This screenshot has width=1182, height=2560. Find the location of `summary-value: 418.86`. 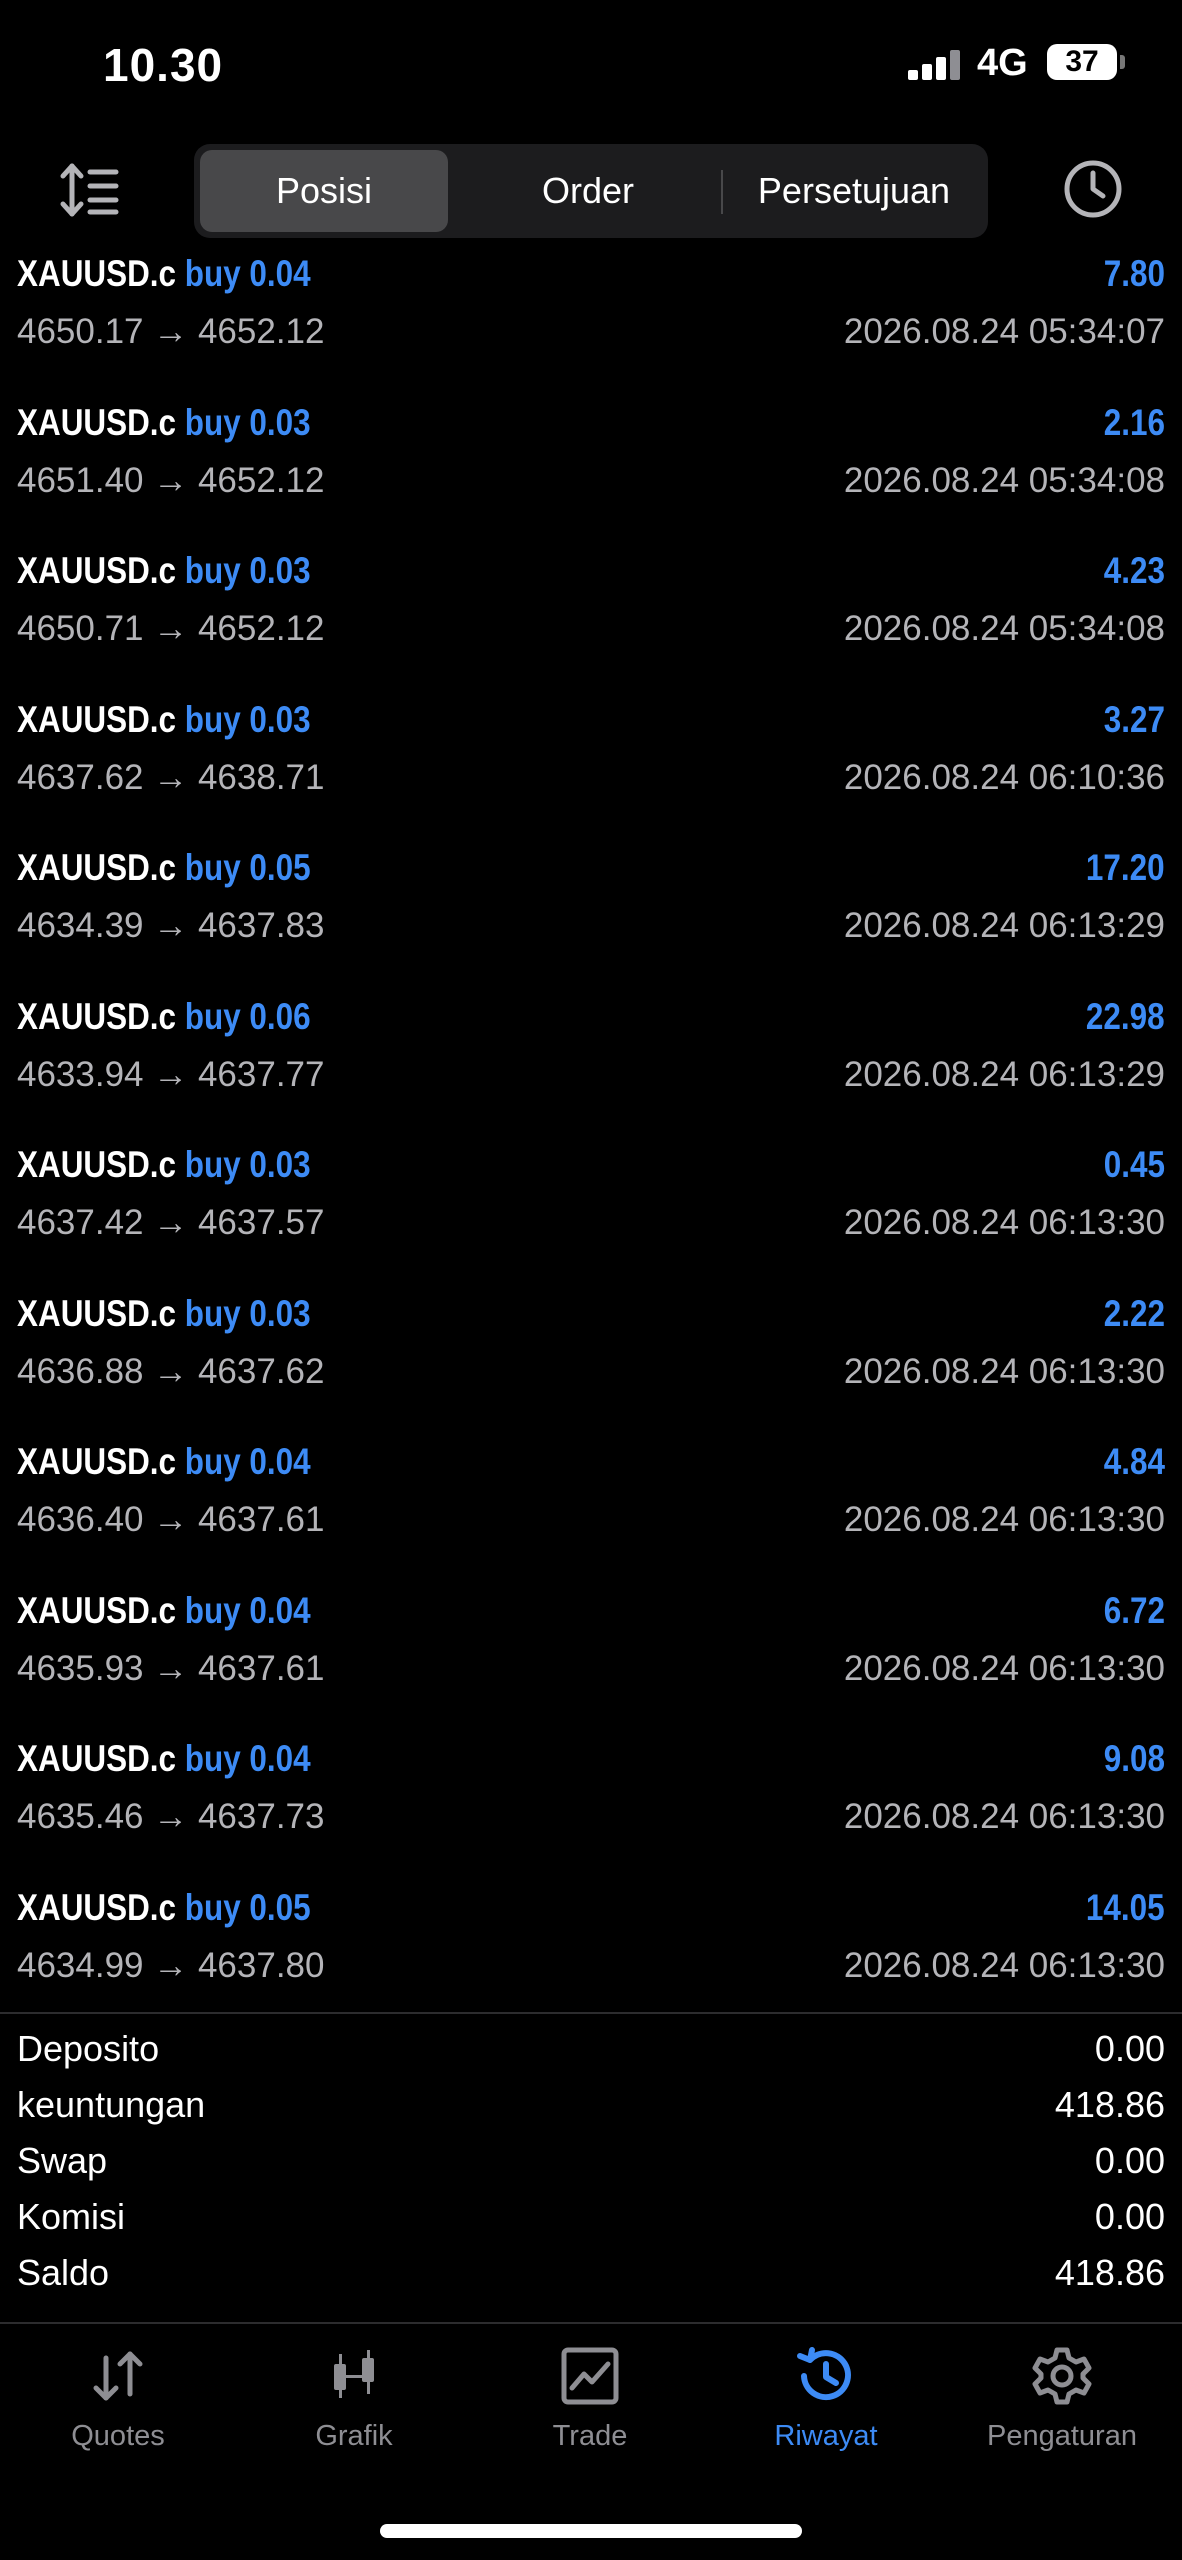

summary-value: 418.86 is located at coordinates (1109, 2272).